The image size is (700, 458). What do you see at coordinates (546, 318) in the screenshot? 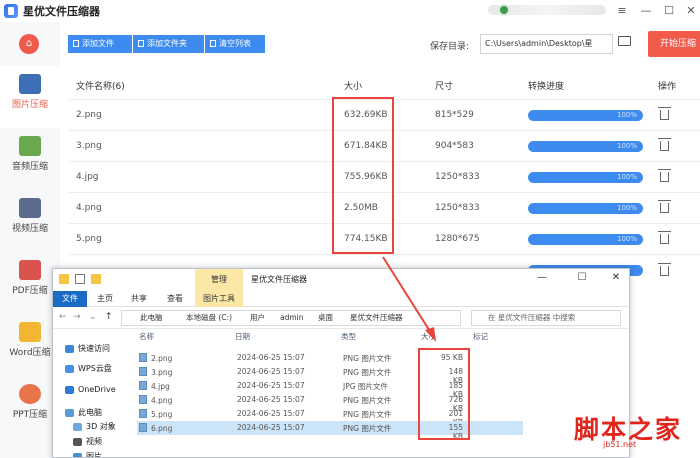
I see `explorer-search-input: 在 星优文件压缩器 中搜索` at bounding box center [546, 318].